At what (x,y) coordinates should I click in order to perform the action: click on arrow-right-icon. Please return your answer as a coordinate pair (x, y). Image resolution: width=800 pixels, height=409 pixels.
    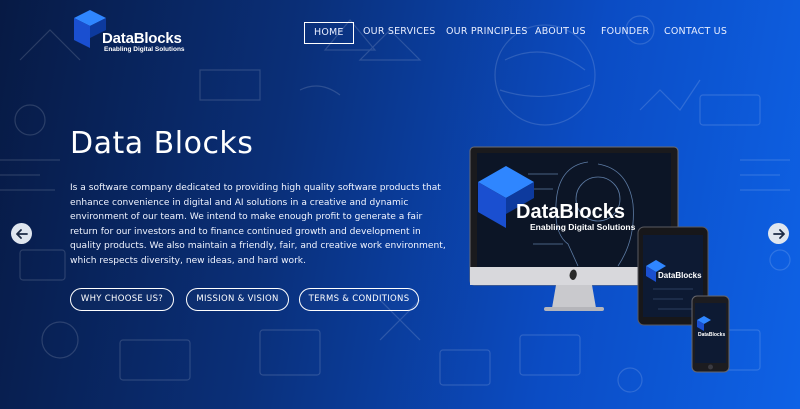
    Looking at the image, I should click on (778, 233).